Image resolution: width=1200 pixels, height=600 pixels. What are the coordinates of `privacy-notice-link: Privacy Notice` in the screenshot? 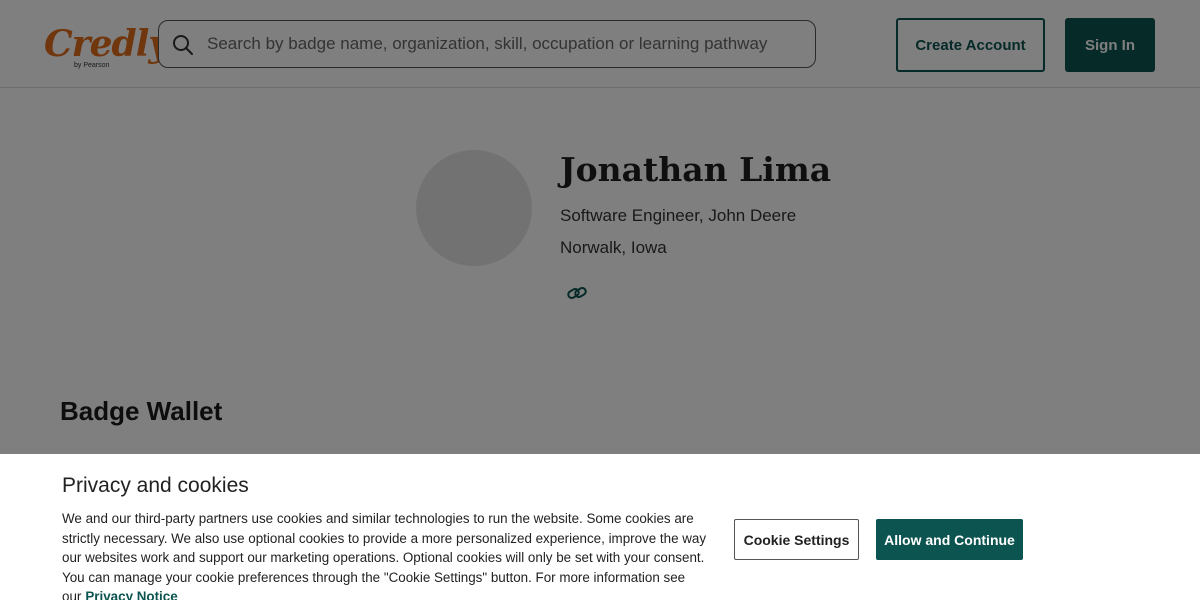 It's located at (131, 594).